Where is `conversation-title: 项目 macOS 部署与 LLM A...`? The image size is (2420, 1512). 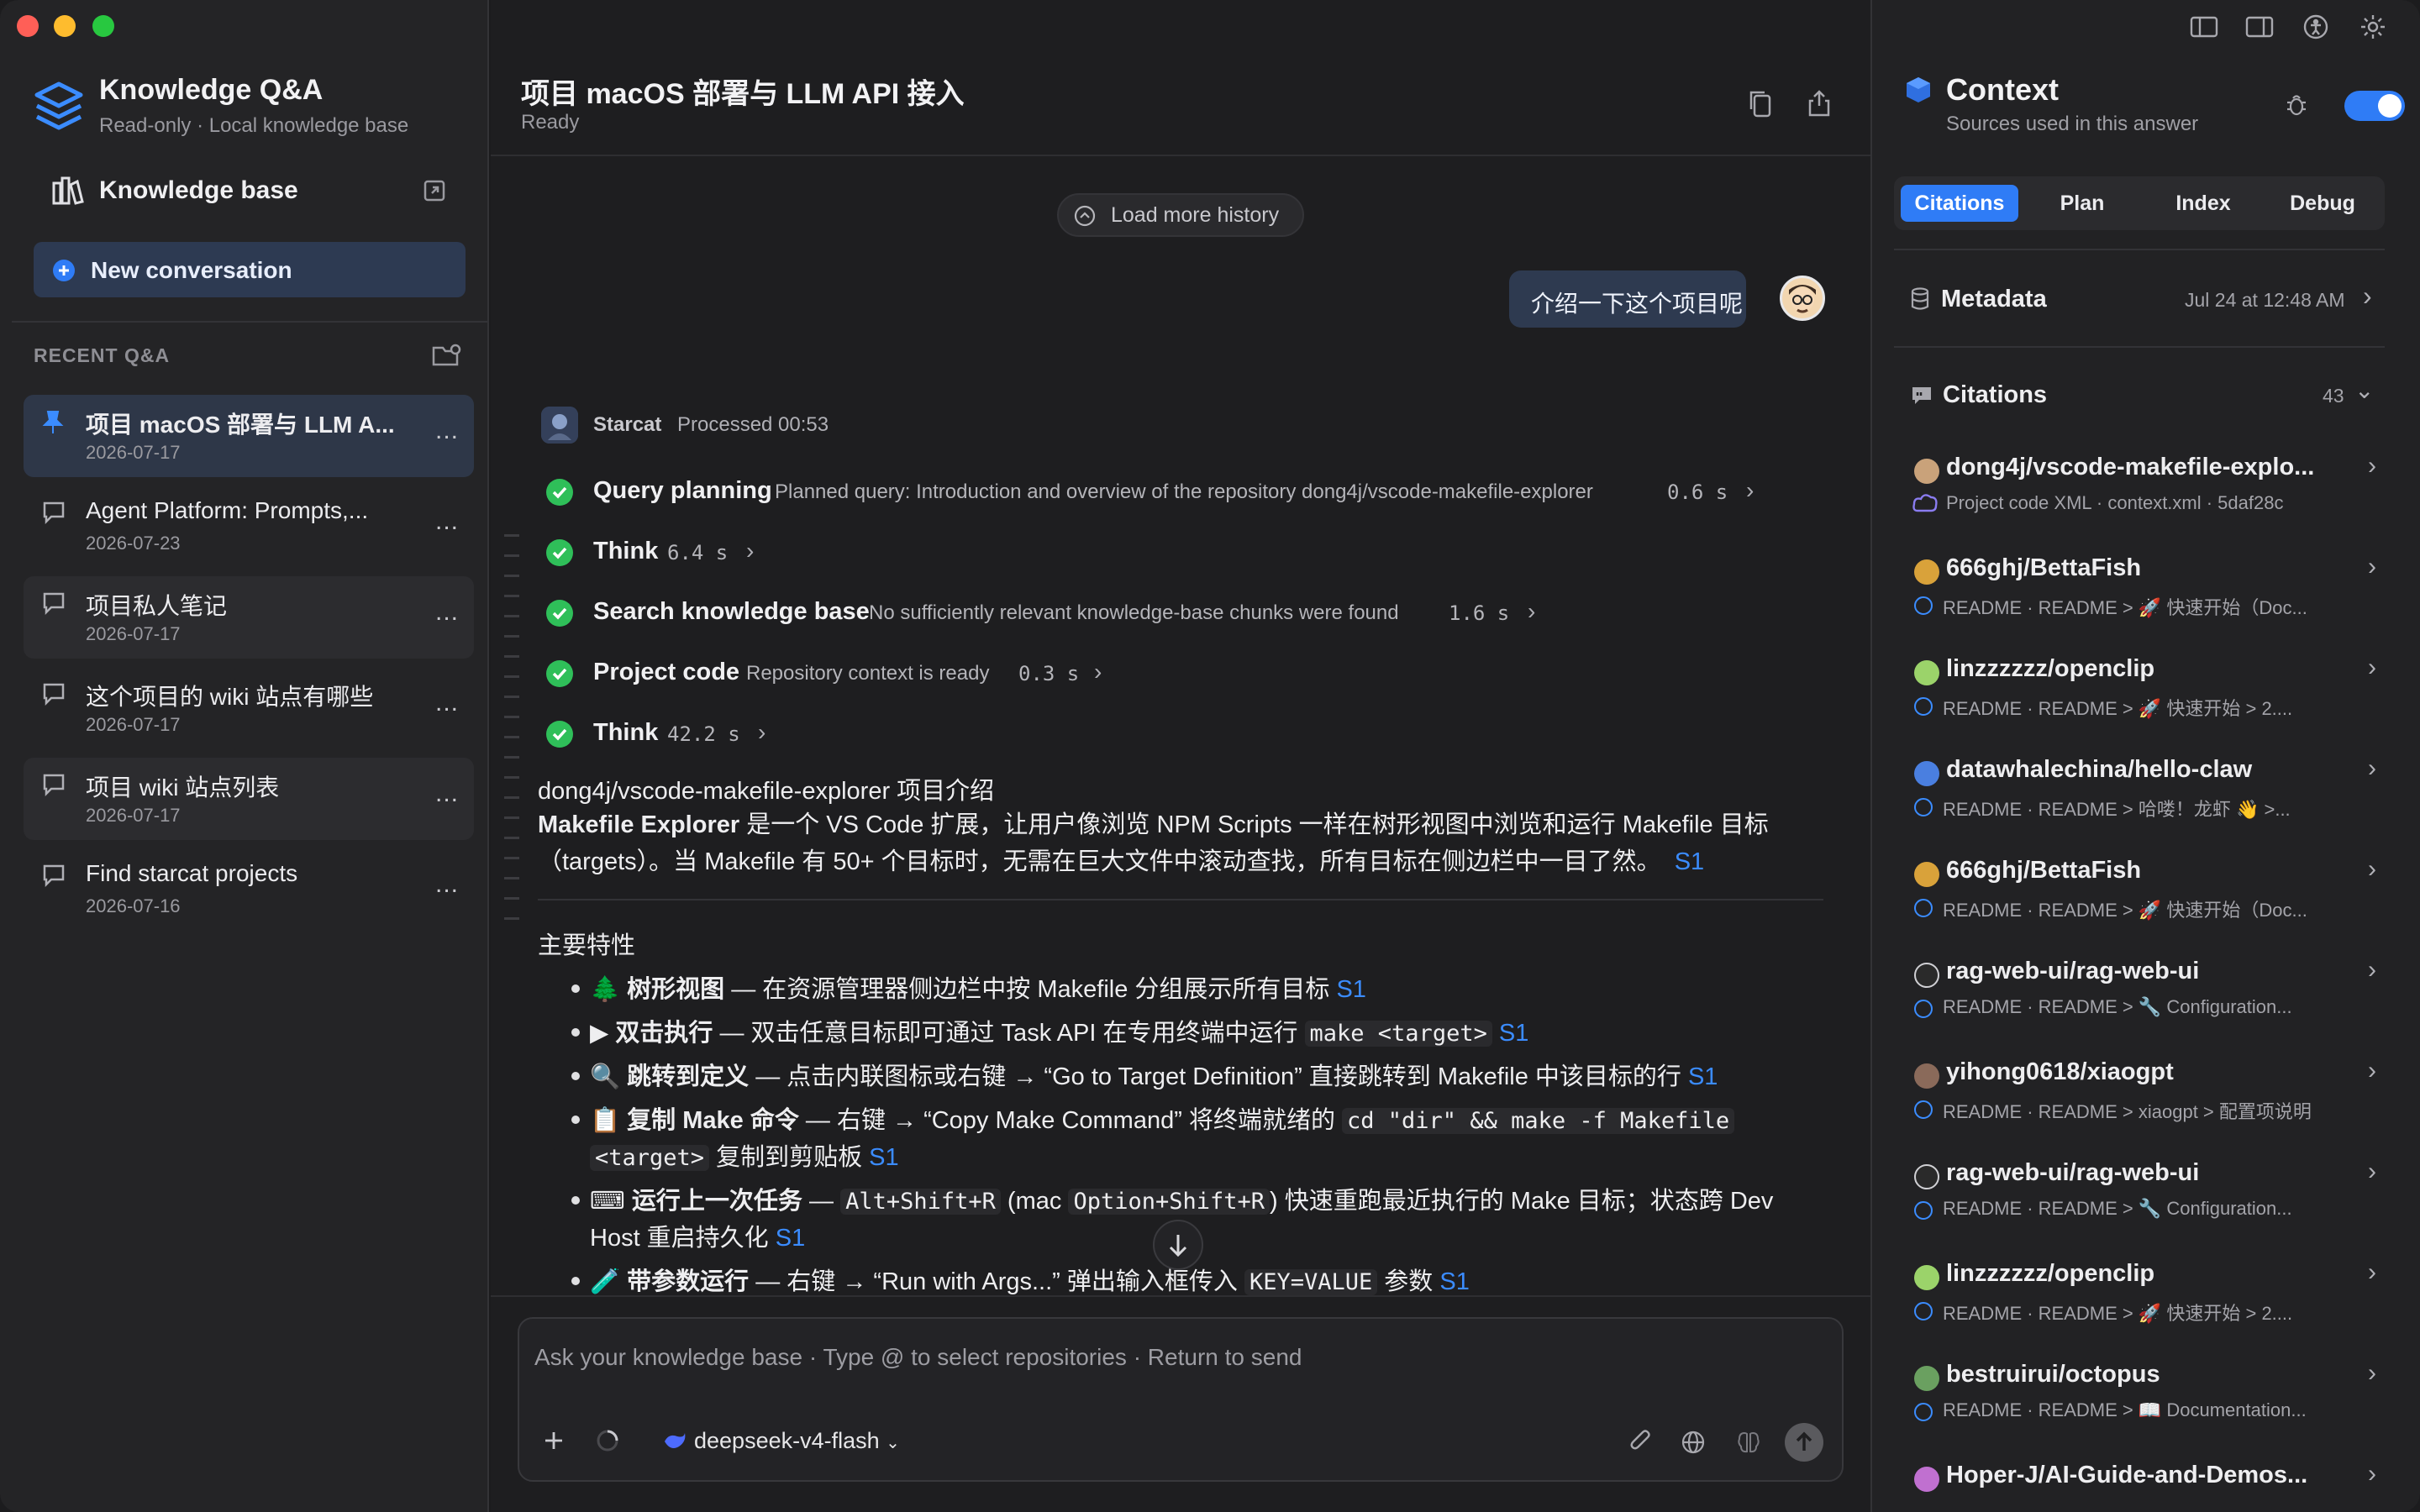
conversation-title: 项目 macOS 部署与 LLM A... is located at coordinates (240, 425).